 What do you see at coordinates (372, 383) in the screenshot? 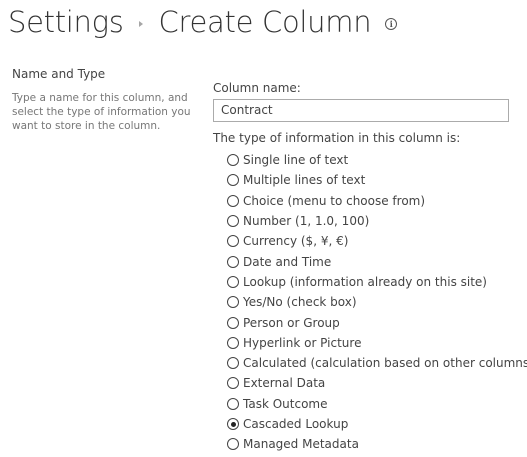
I see `column-type-option: External Data` at bounding box center [372, 383].